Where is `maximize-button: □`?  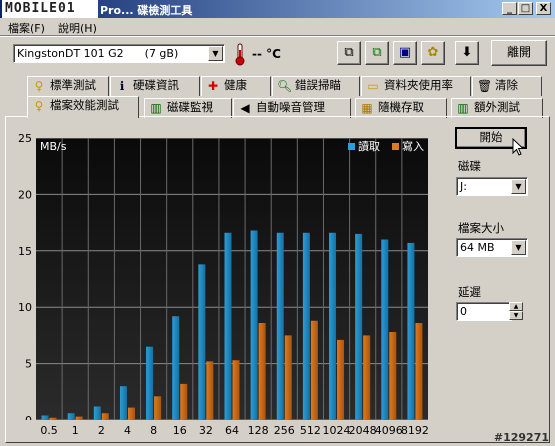
maximize-button: □ is located at coordinates (525, 8).